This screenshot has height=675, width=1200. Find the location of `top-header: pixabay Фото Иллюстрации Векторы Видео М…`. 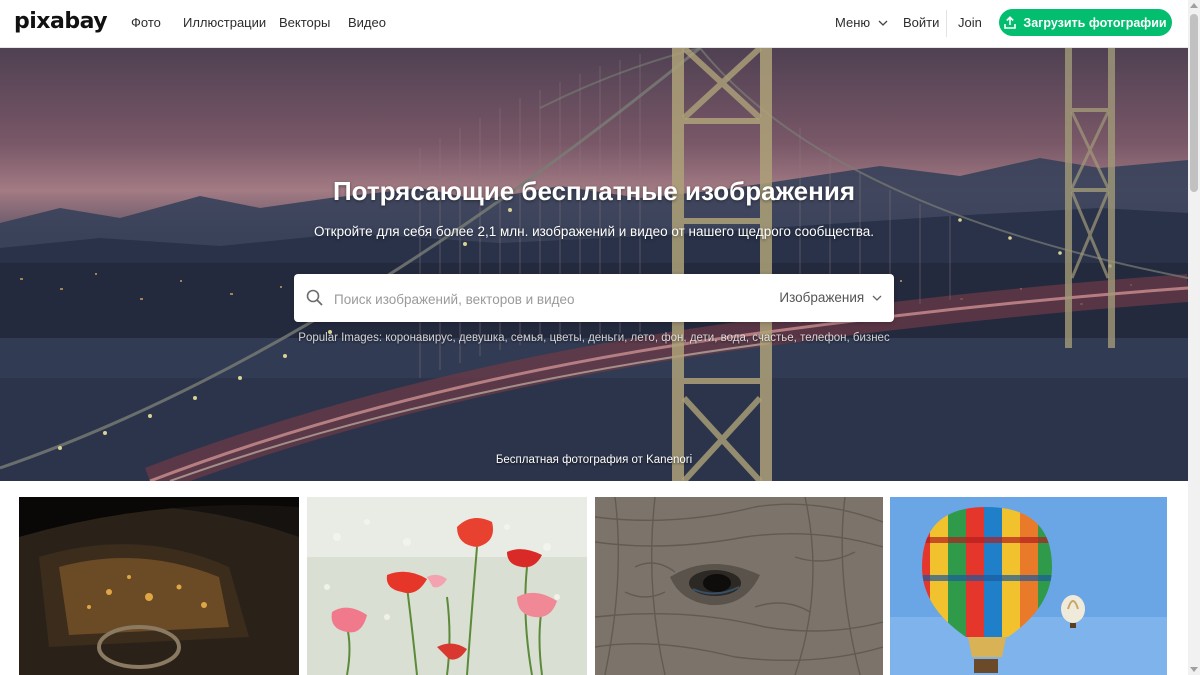

top-header: pixabay Фото Иллюстрации Векторы Видео М… is located at coordinates (594, 24).